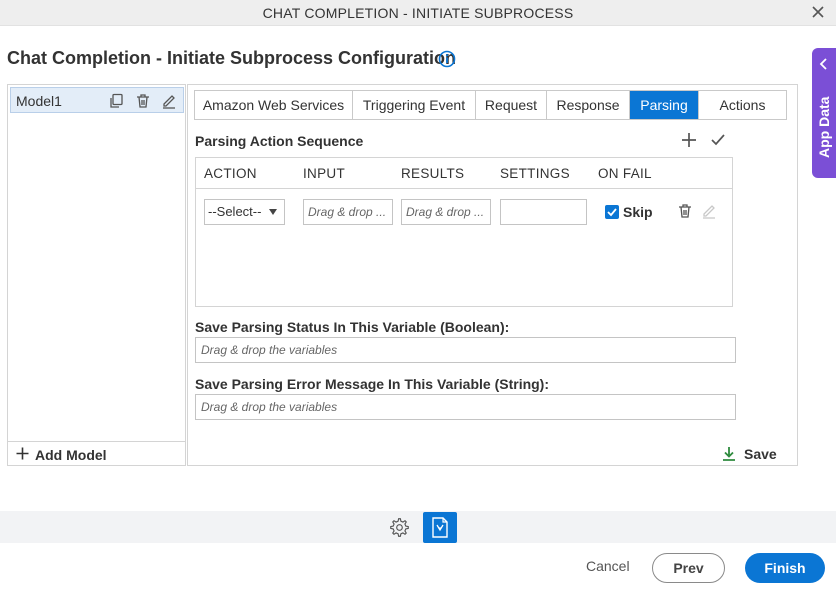 The height and width of the screenshot is (589, 836). I want to click on action-select: --Select--, so click(244, 212).